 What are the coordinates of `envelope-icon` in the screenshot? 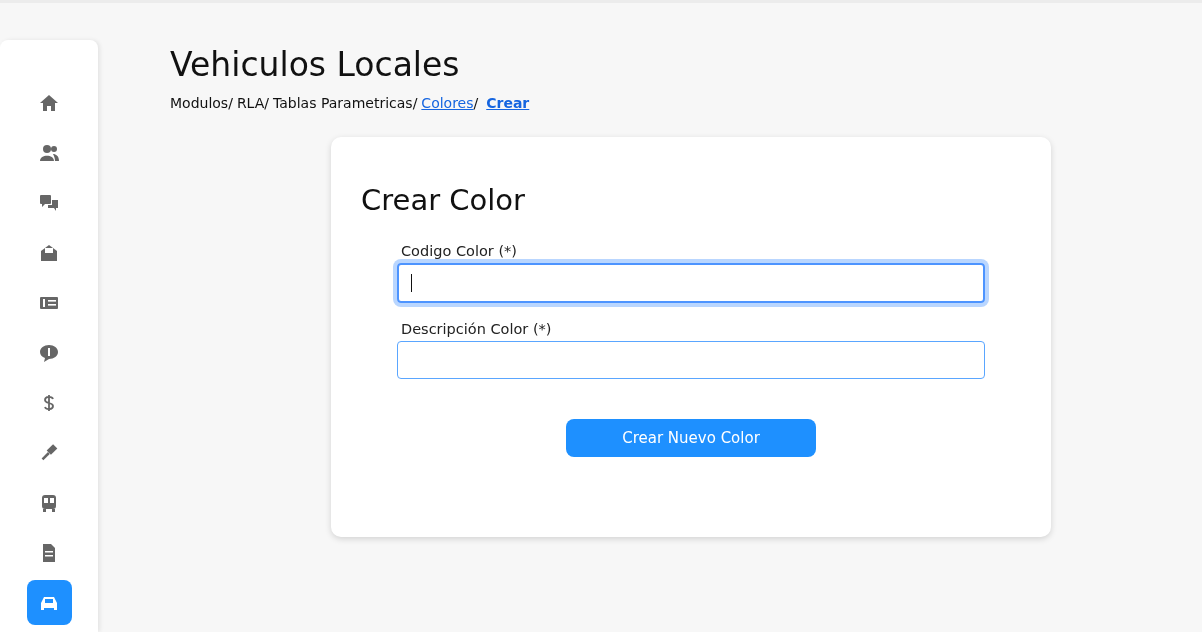 It's located at (49, 252).